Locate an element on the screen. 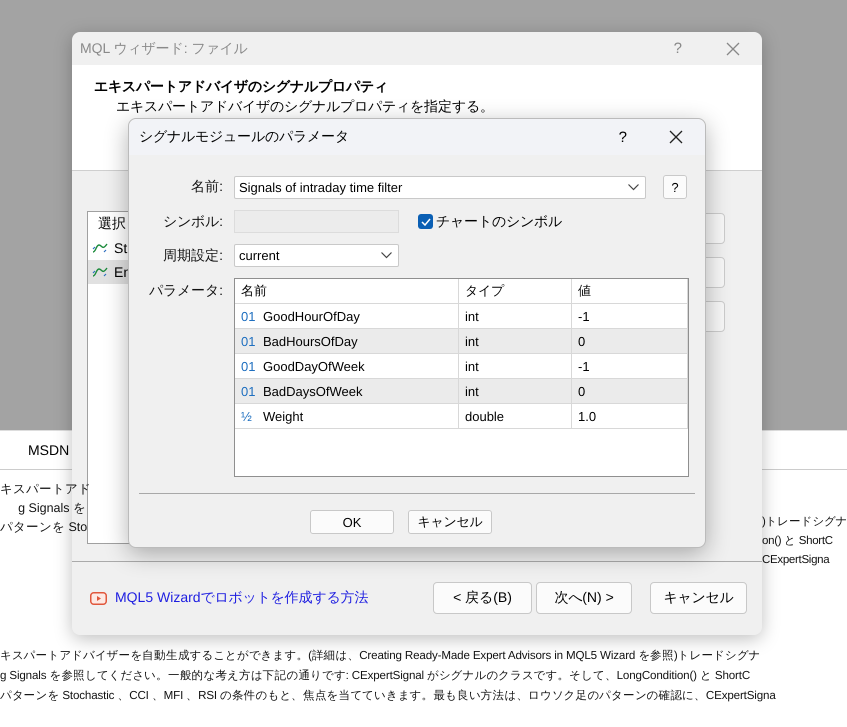  help-text-line: パターンを Stochastic 、CCI 、MFI 、RSI の条件のもと、焦点を当てていきます。最も良い方法は、ロウソク足のパターンの確認に、CExpertSigna is located at coordinates (388, 696).